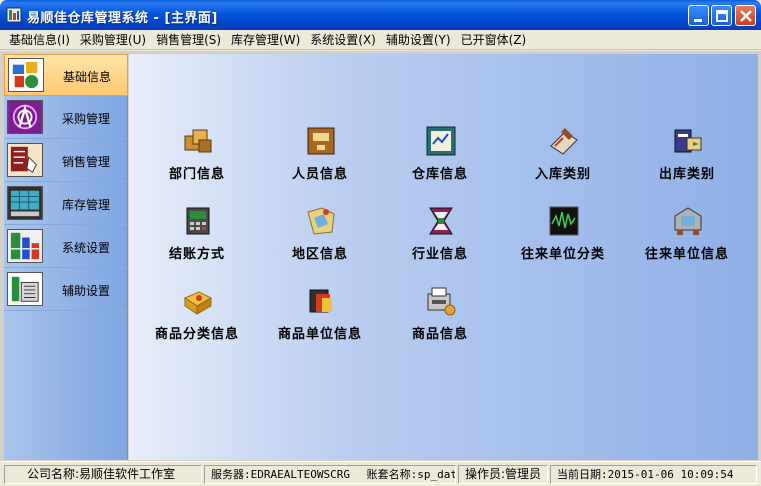 The width and height of the screenshot is (761, 486). Describe the element at coordinates (39, 40) in the screenshot. I see `menu-basic-info: 基础信息(I)` at that location.